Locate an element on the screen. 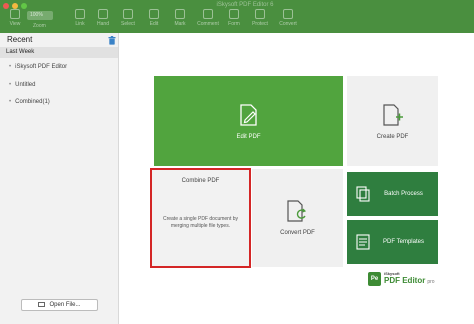 This screenshot has height=324, width=474. toolbar-form: Form is located at coordinates (234, 18).